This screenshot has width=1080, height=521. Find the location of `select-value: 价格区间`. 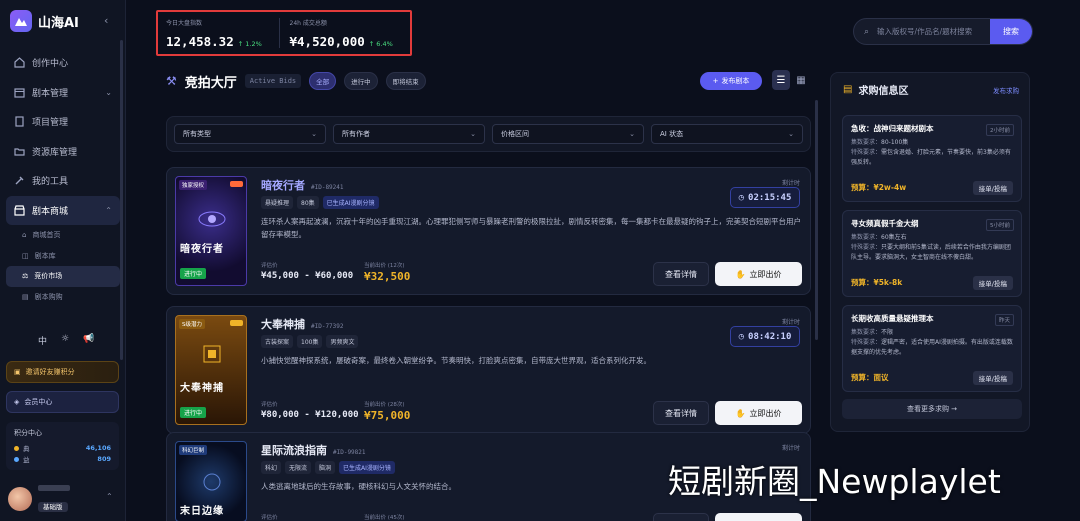

select-value: 价格区间 is located at coordinates (515, 134).